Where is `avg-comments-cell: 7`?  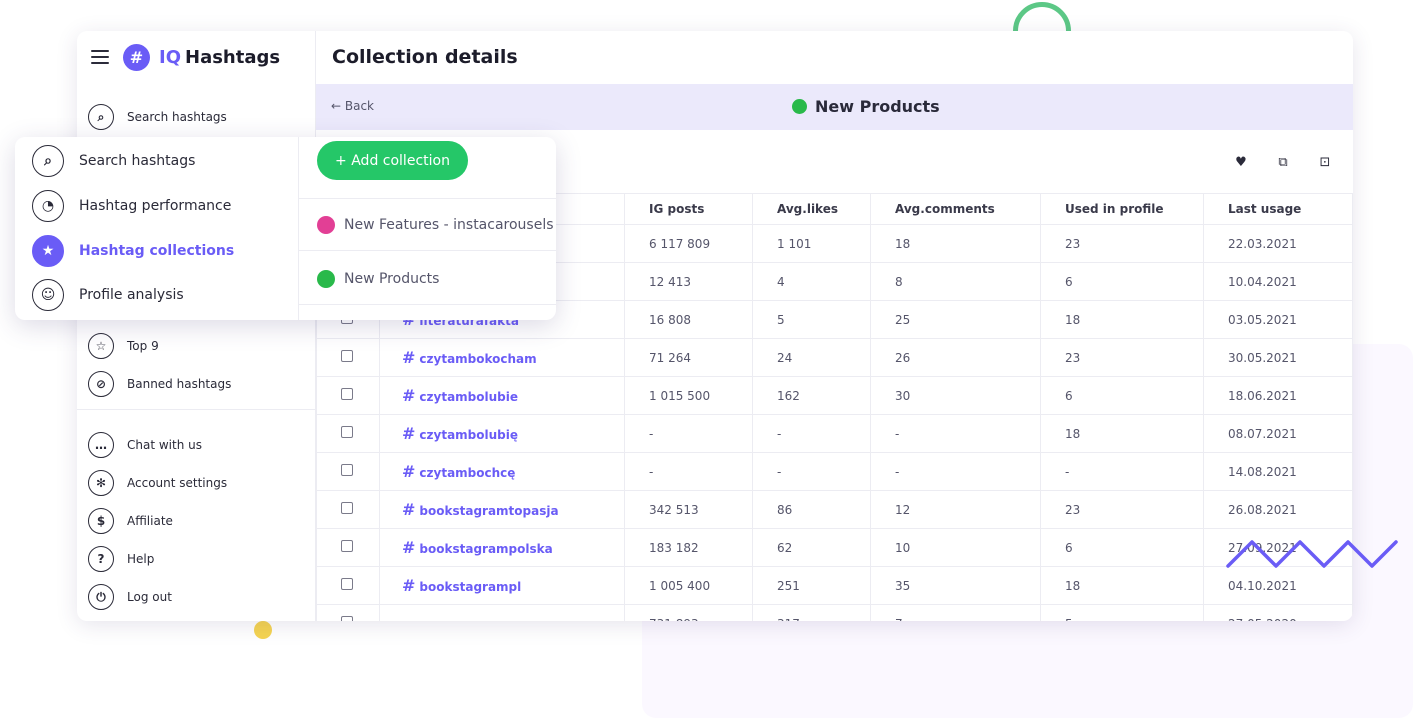 avg-comments-cell: 7 is located at coordinates (955, 612).